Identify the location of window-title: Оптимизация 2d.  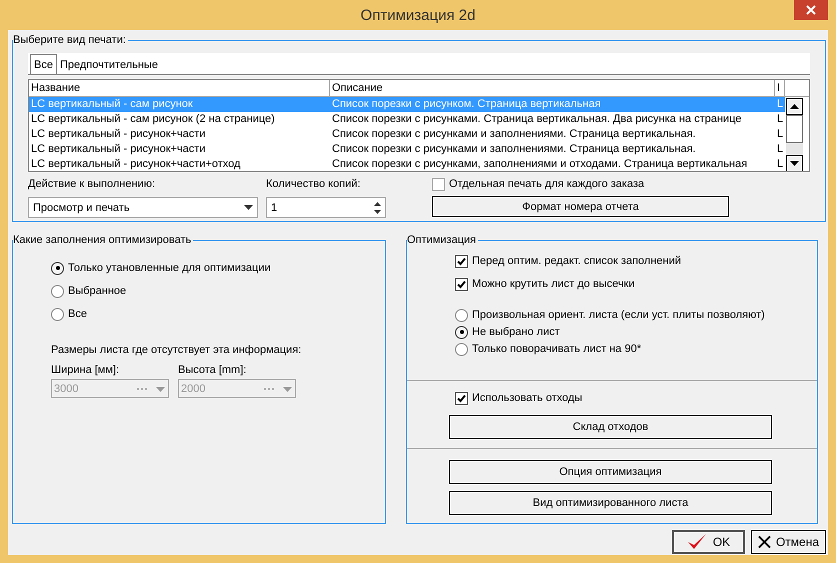
(418, 15).